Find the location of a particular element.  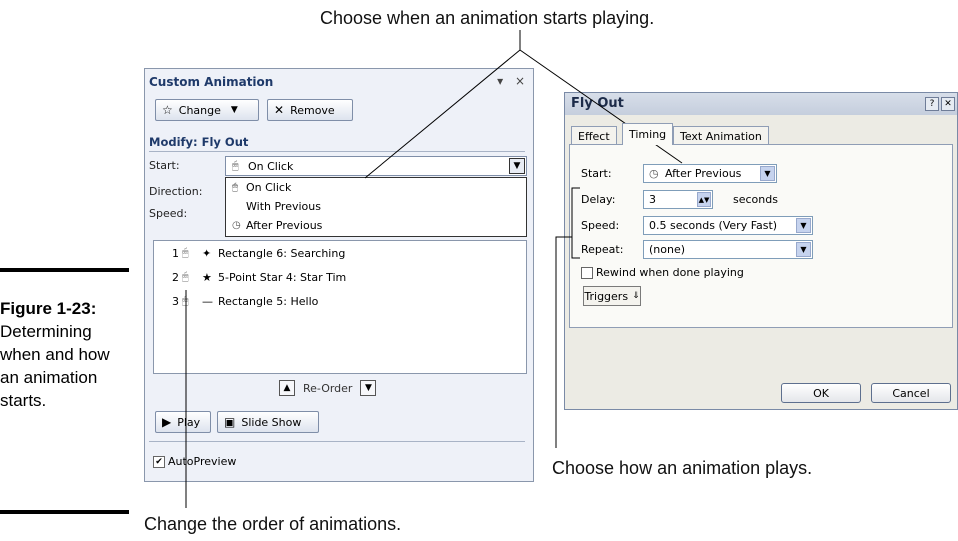

close-icon: ✕ is located at coordinates (948, 104).